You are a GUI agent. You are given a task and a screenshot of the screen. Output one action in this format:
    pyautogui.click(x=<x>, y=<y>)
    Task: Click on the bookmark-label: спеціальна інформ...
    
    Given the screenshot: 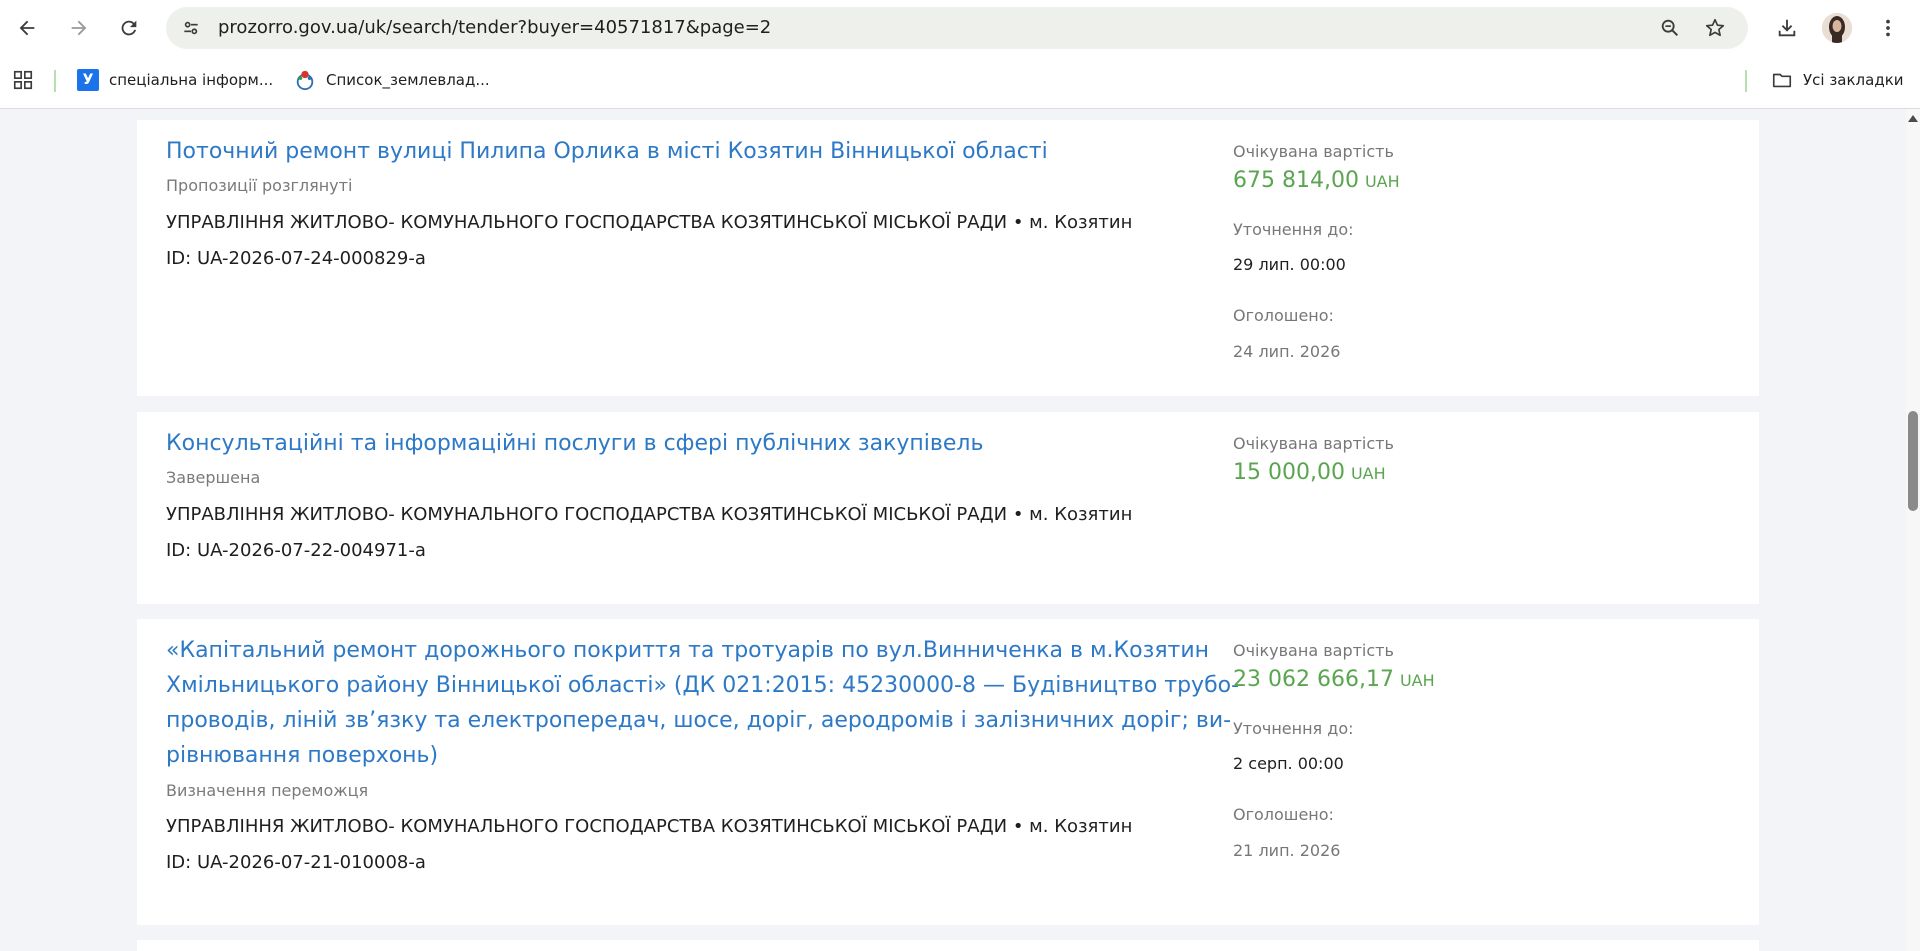 What is the action you would take?
    pyautogui.click(x=191, y=80)
    